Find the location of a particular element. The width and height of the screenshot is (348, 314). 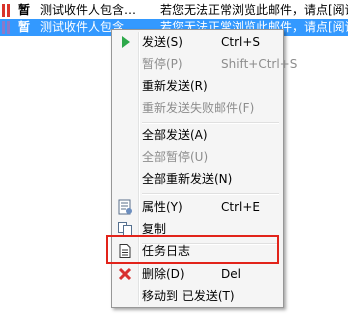

menu-item-shortcut: Del is located at coordinates (231, 274).